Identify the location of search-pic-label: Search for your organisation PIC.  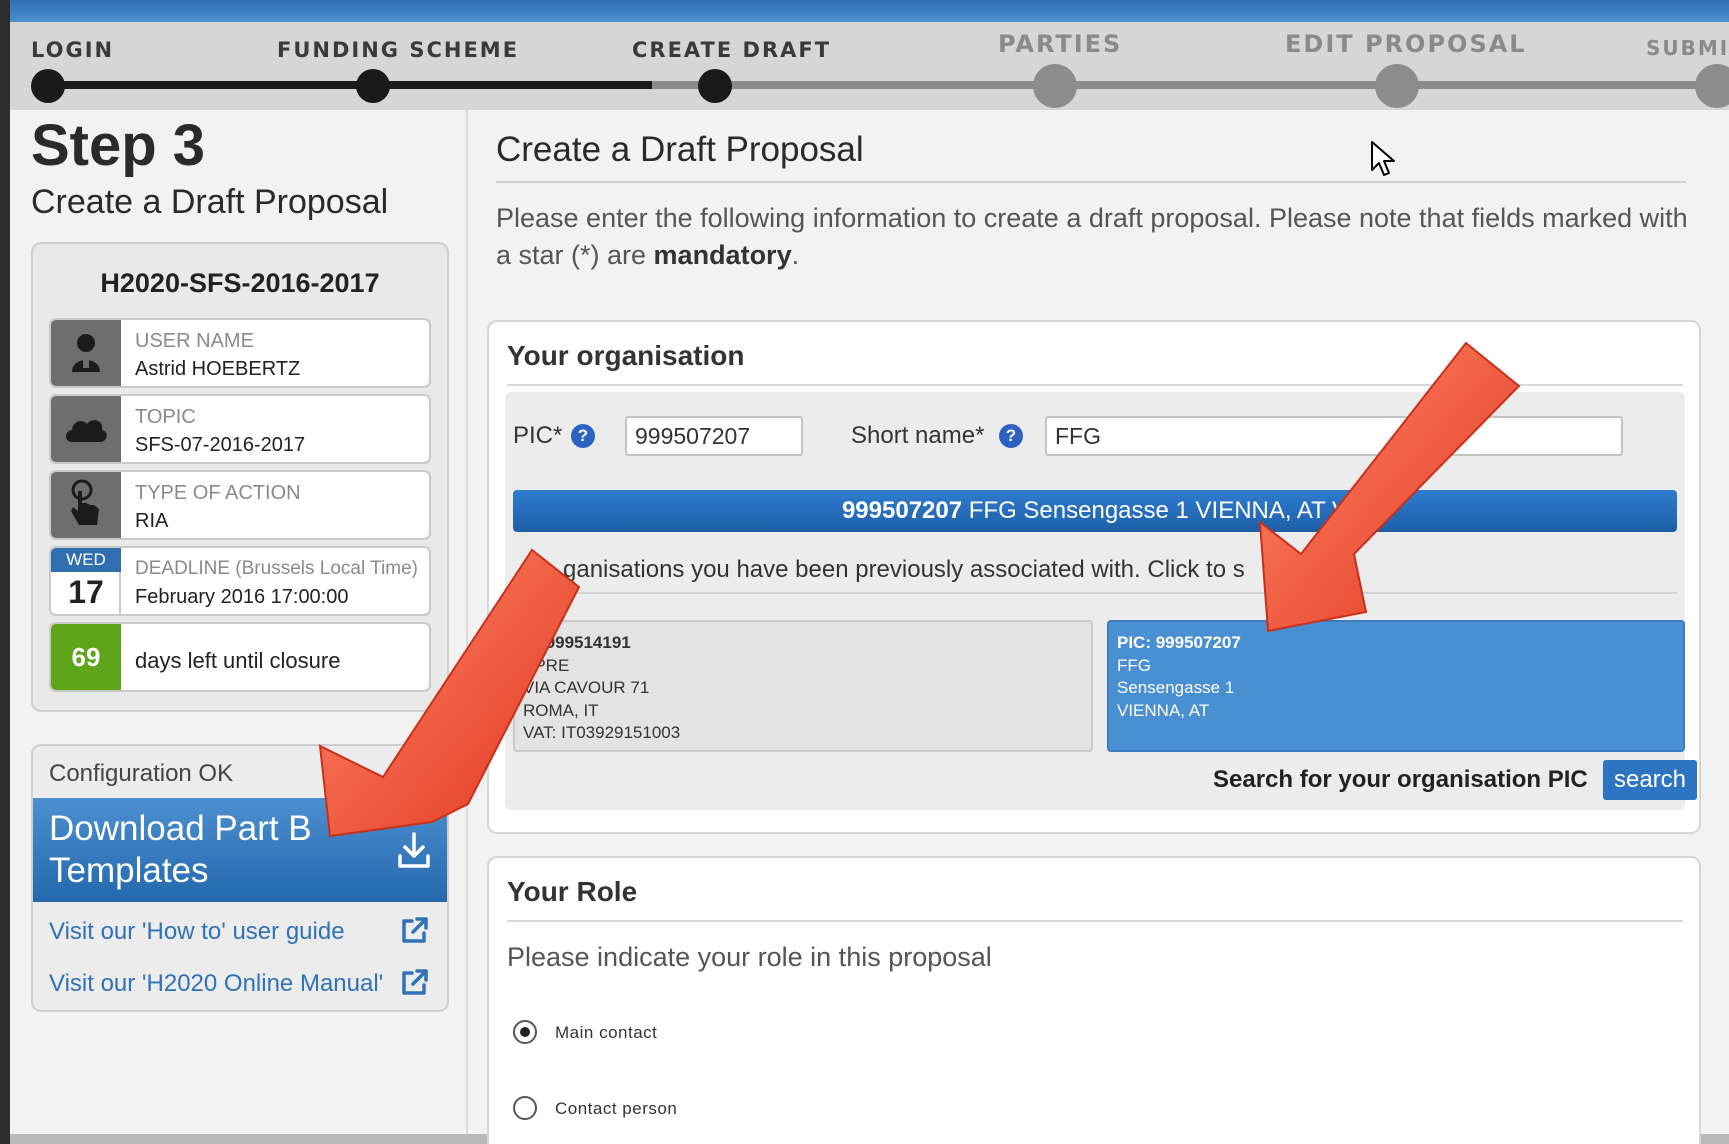
(1400, 779).